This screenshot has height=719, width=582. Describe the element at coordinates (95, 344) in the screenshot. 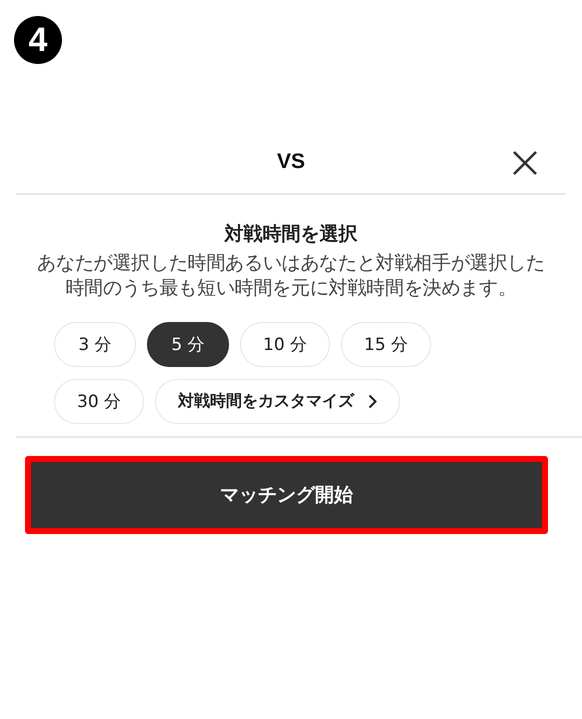

I see `time-option-chip: 3 分` at that location.